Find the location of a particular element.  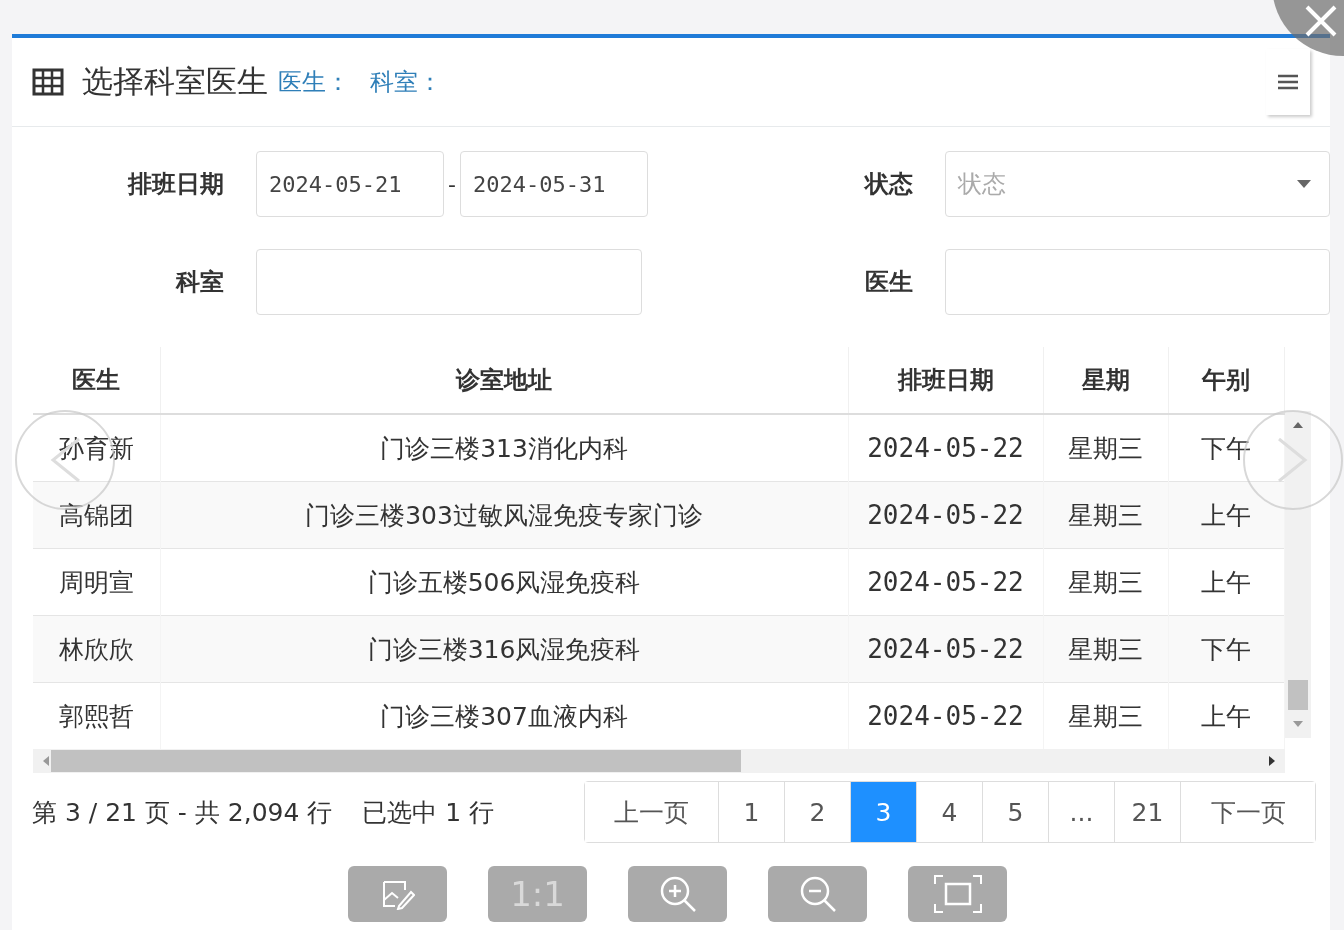

department-label: 科室 is located at coordinates (199, 282).